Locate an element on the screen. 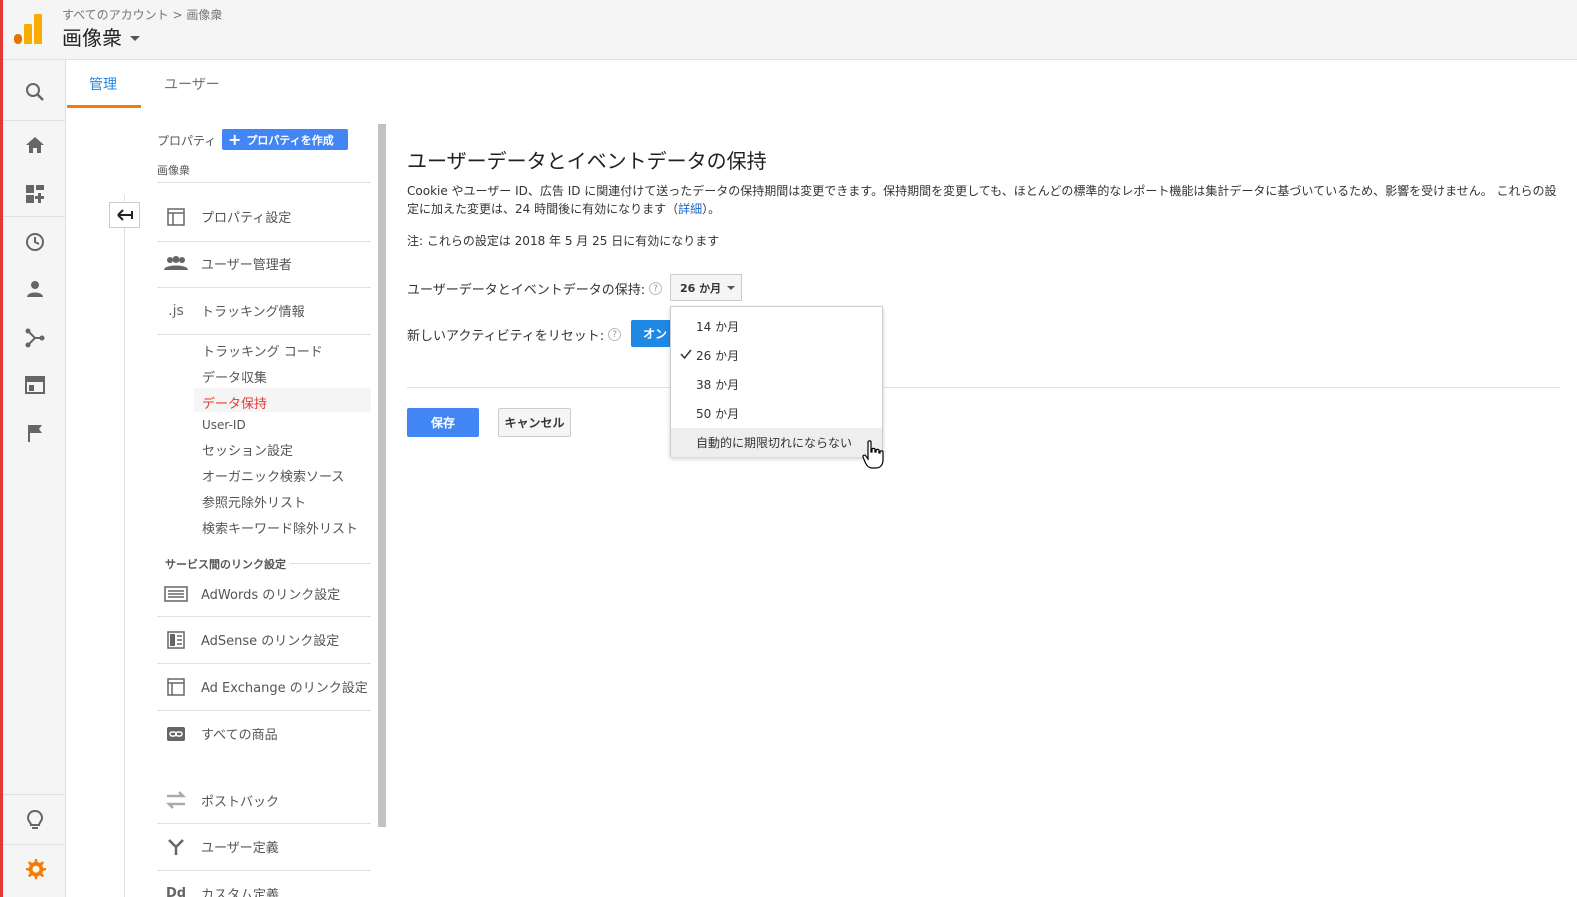 Image resolution: width=1577 pixels, height=897 pixels. menu-option-50: 50 か月 is located at coordinates (776, 413).